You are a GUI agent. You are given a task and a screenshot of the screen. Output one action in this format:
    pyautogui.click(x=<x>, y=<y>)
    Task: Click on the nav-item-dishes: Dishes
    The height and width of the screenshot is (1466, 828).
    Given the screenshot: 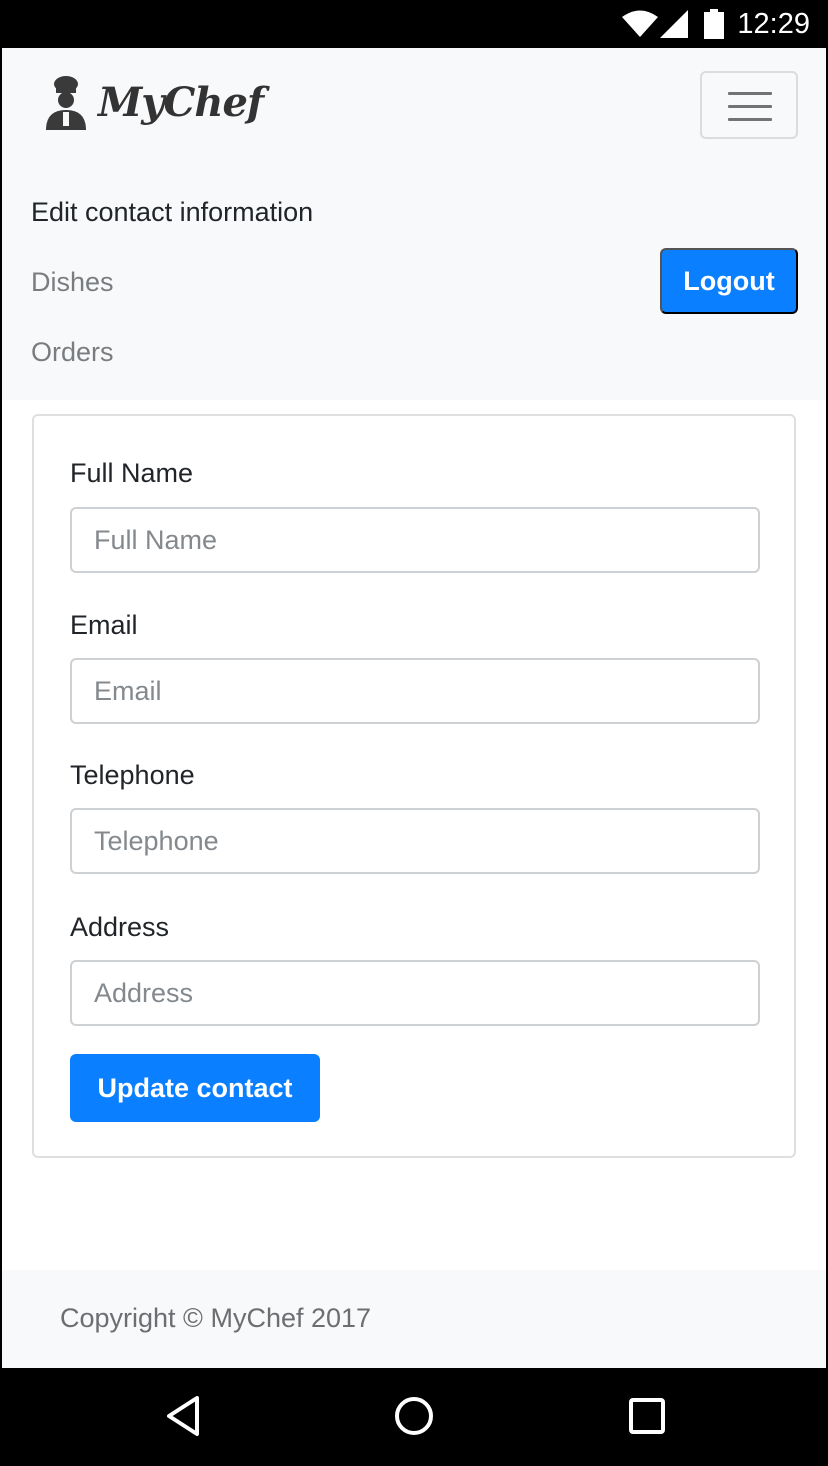 What is the action you would take?
    pyautogui.click(x=72, y=282)
    